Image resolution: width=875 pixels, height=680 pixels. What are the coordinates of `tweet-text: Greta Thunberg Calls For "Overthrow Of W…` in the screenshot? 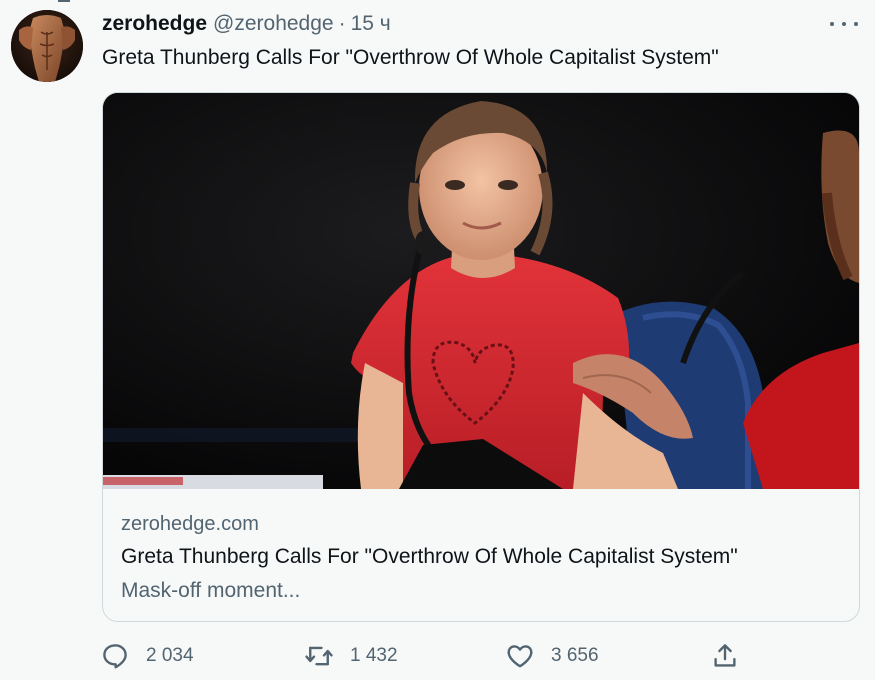 It's located at (410, 57).